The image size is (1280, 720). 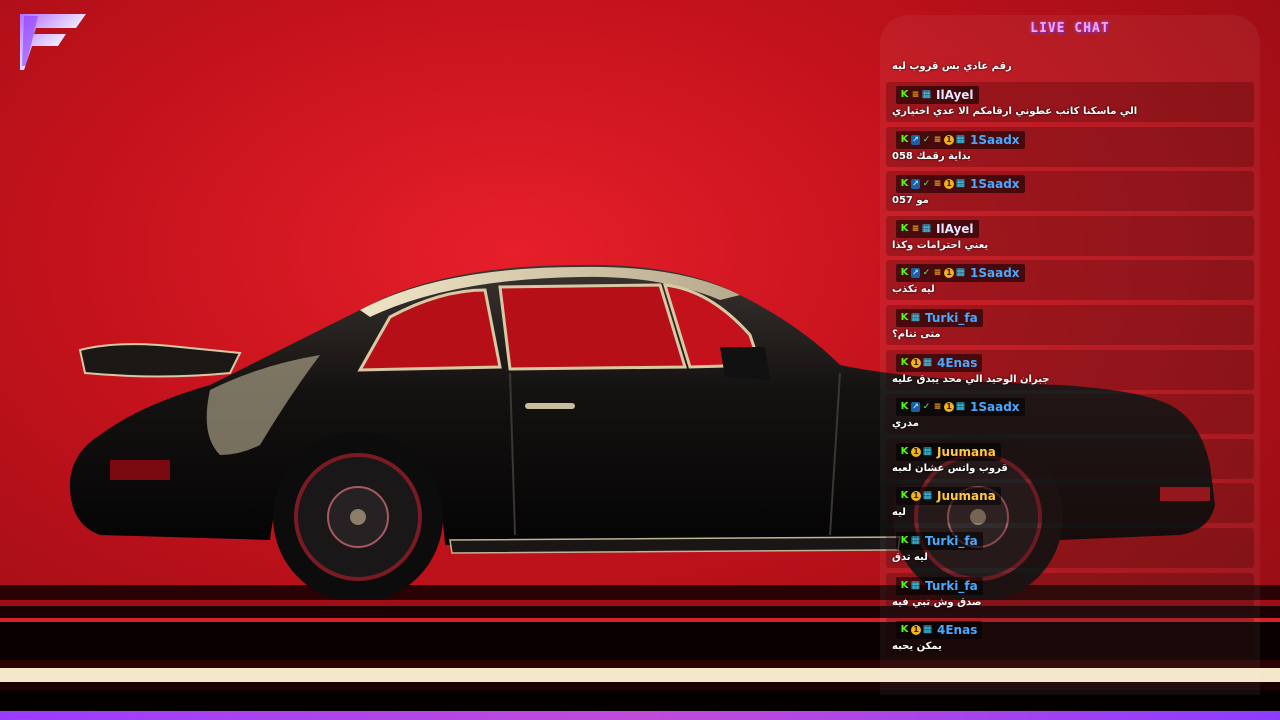 I want to click on chat-message: K ▦ Turki_fa متى تنام؟, so click(x=1070, y=327).